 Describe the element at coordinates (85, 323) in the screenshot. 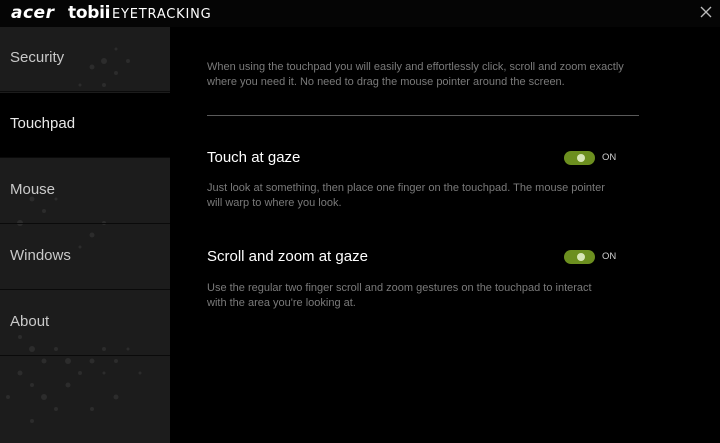

I see `sidebar-item-about: About` at that location.